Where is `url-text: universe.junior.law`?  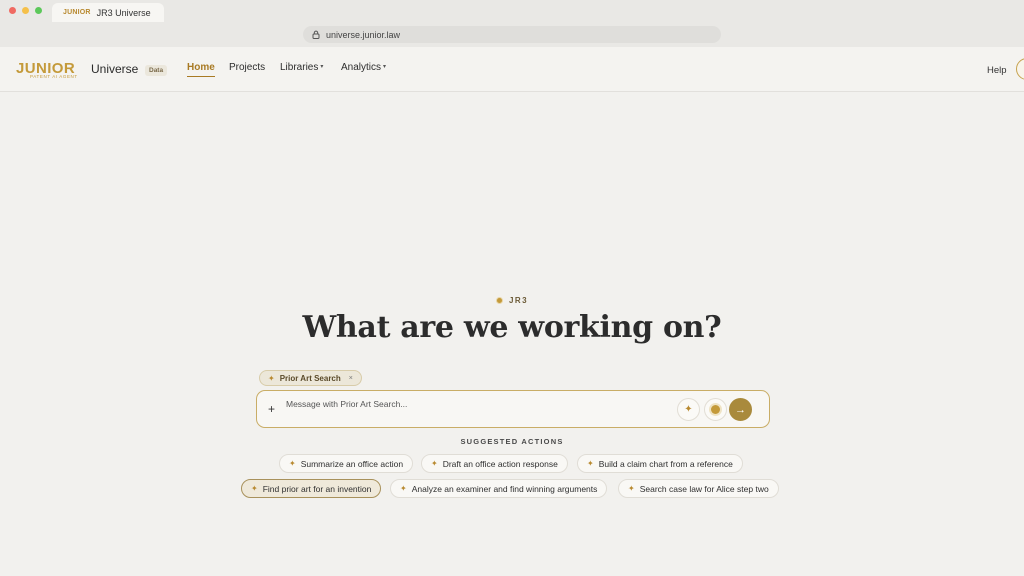 url-text: universe.junior.law is located at coordinates (363, 34).